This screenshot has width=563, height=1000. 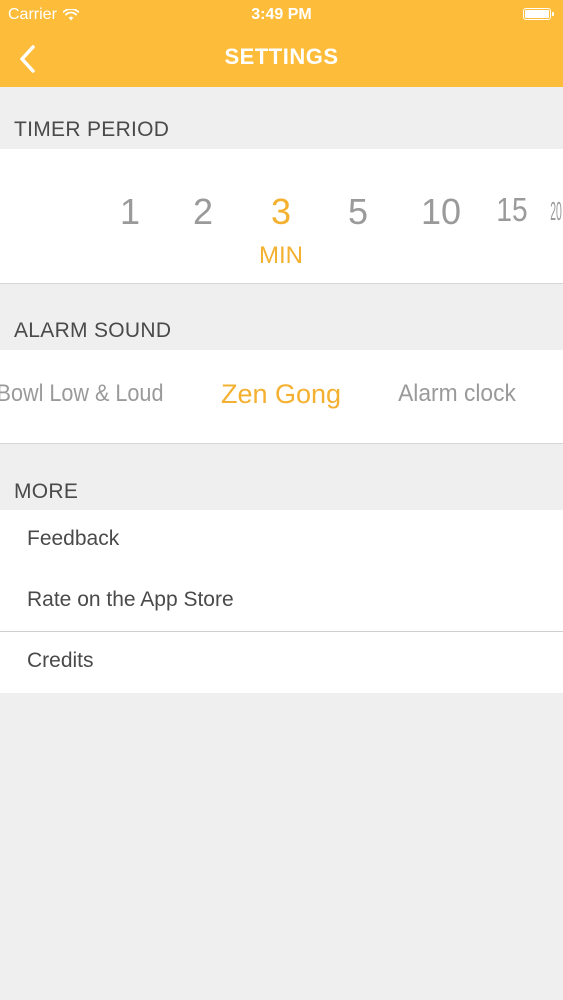 I want to click on alarm-sound-picker: Bowl Low & Loud Zen Gong Alarm clock, so click(x=281, y=397).